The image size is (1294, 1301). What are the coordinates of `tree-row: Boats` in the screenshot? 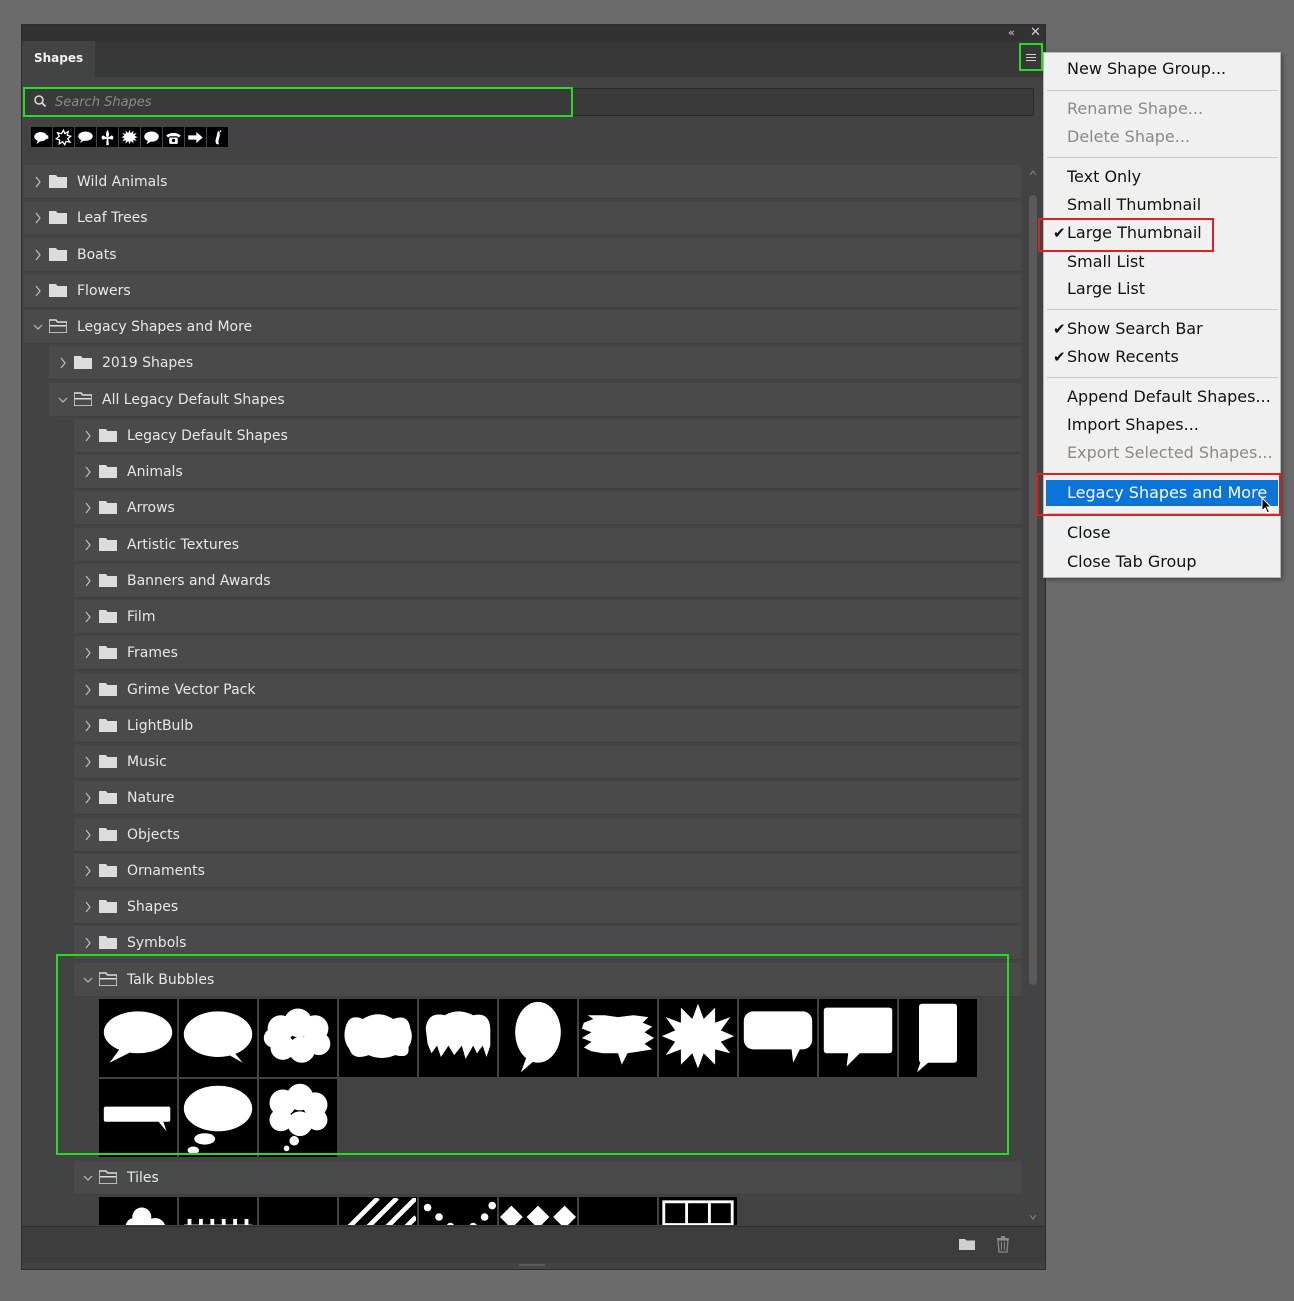 It's located at (522, 255).